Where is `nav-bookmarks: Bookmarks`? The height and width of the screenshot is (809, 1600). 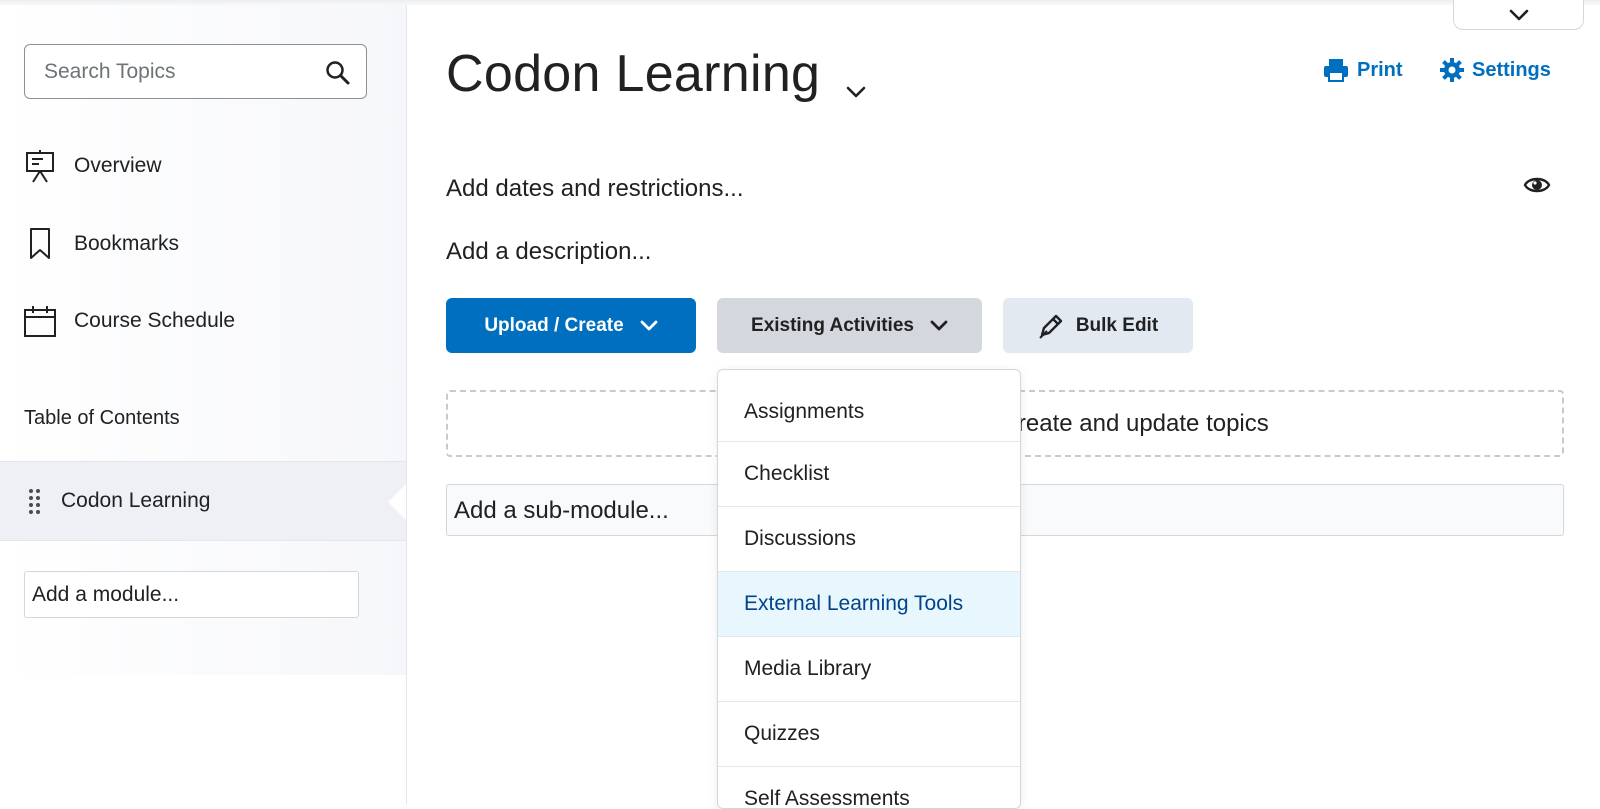
nav-bookmarks: Bookmarks is located at coordinates (101, 244).